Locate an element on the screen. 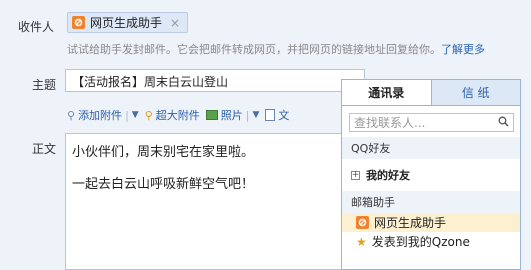  big-attachment-label: 超大附件 is located at coordinates (177, 115).